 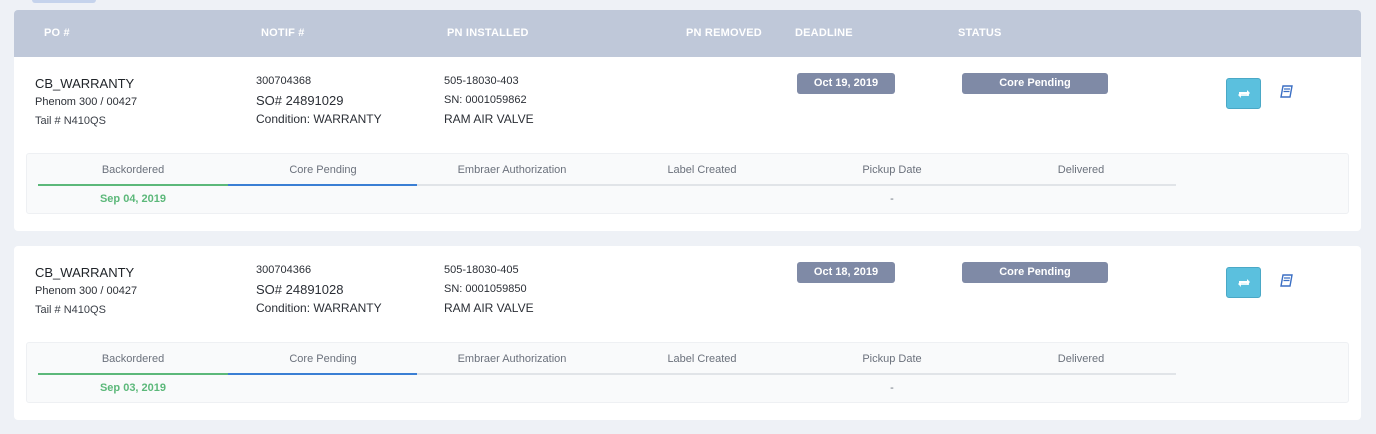 What do you see at coordinates (283, 33) in the screenshot?
I see `header-notif: NOTIF #` at bounding box center [283, 33].